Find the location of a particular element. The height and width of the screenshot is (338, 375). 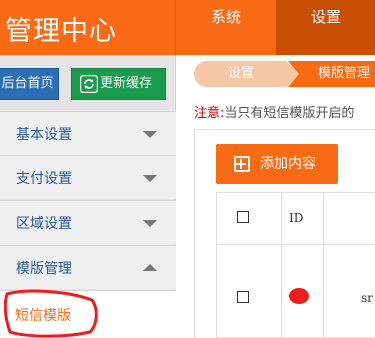

highlight-annotation is located at coordinates (51, 313).